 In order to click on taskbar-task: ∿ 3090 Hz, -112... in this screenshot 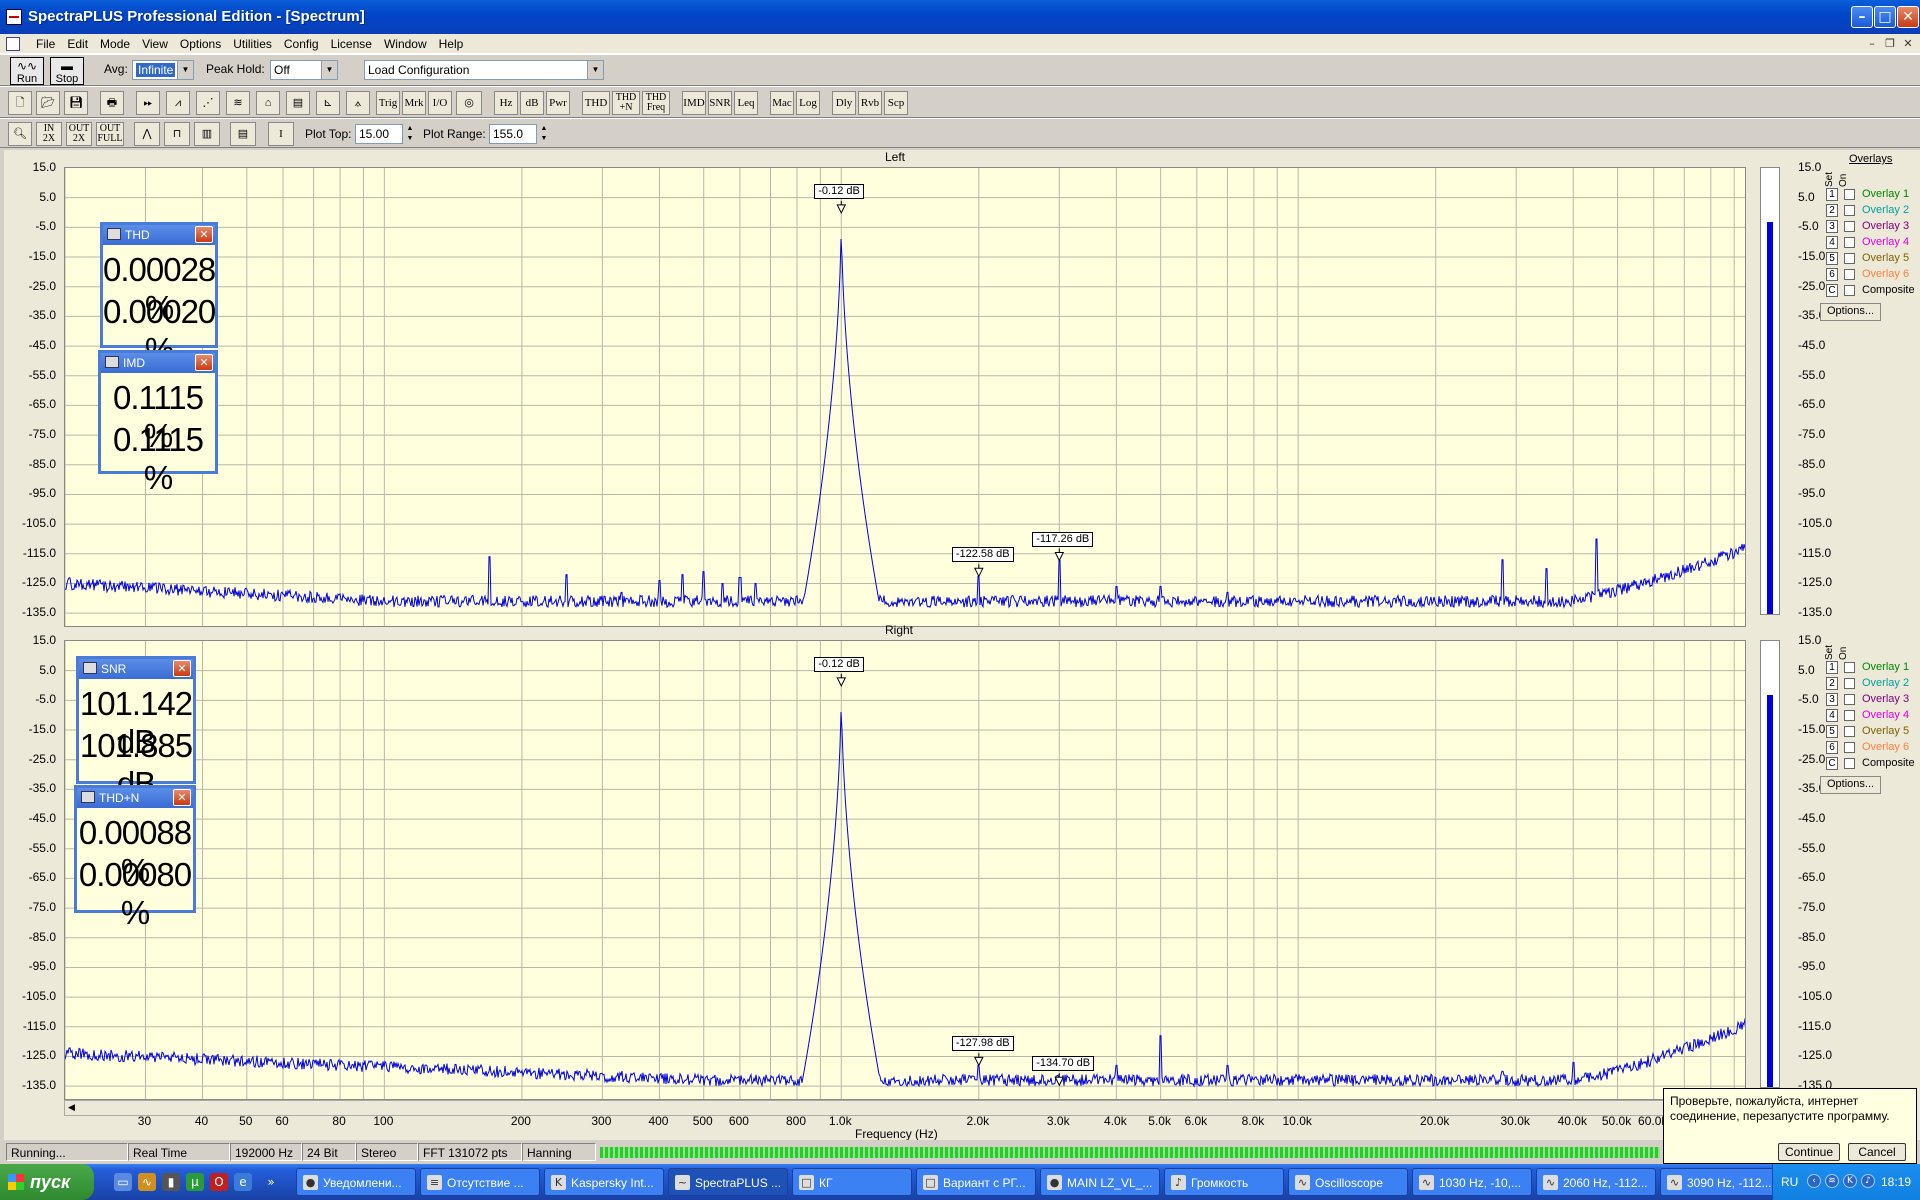, I will do `click(1720, 1182)`.